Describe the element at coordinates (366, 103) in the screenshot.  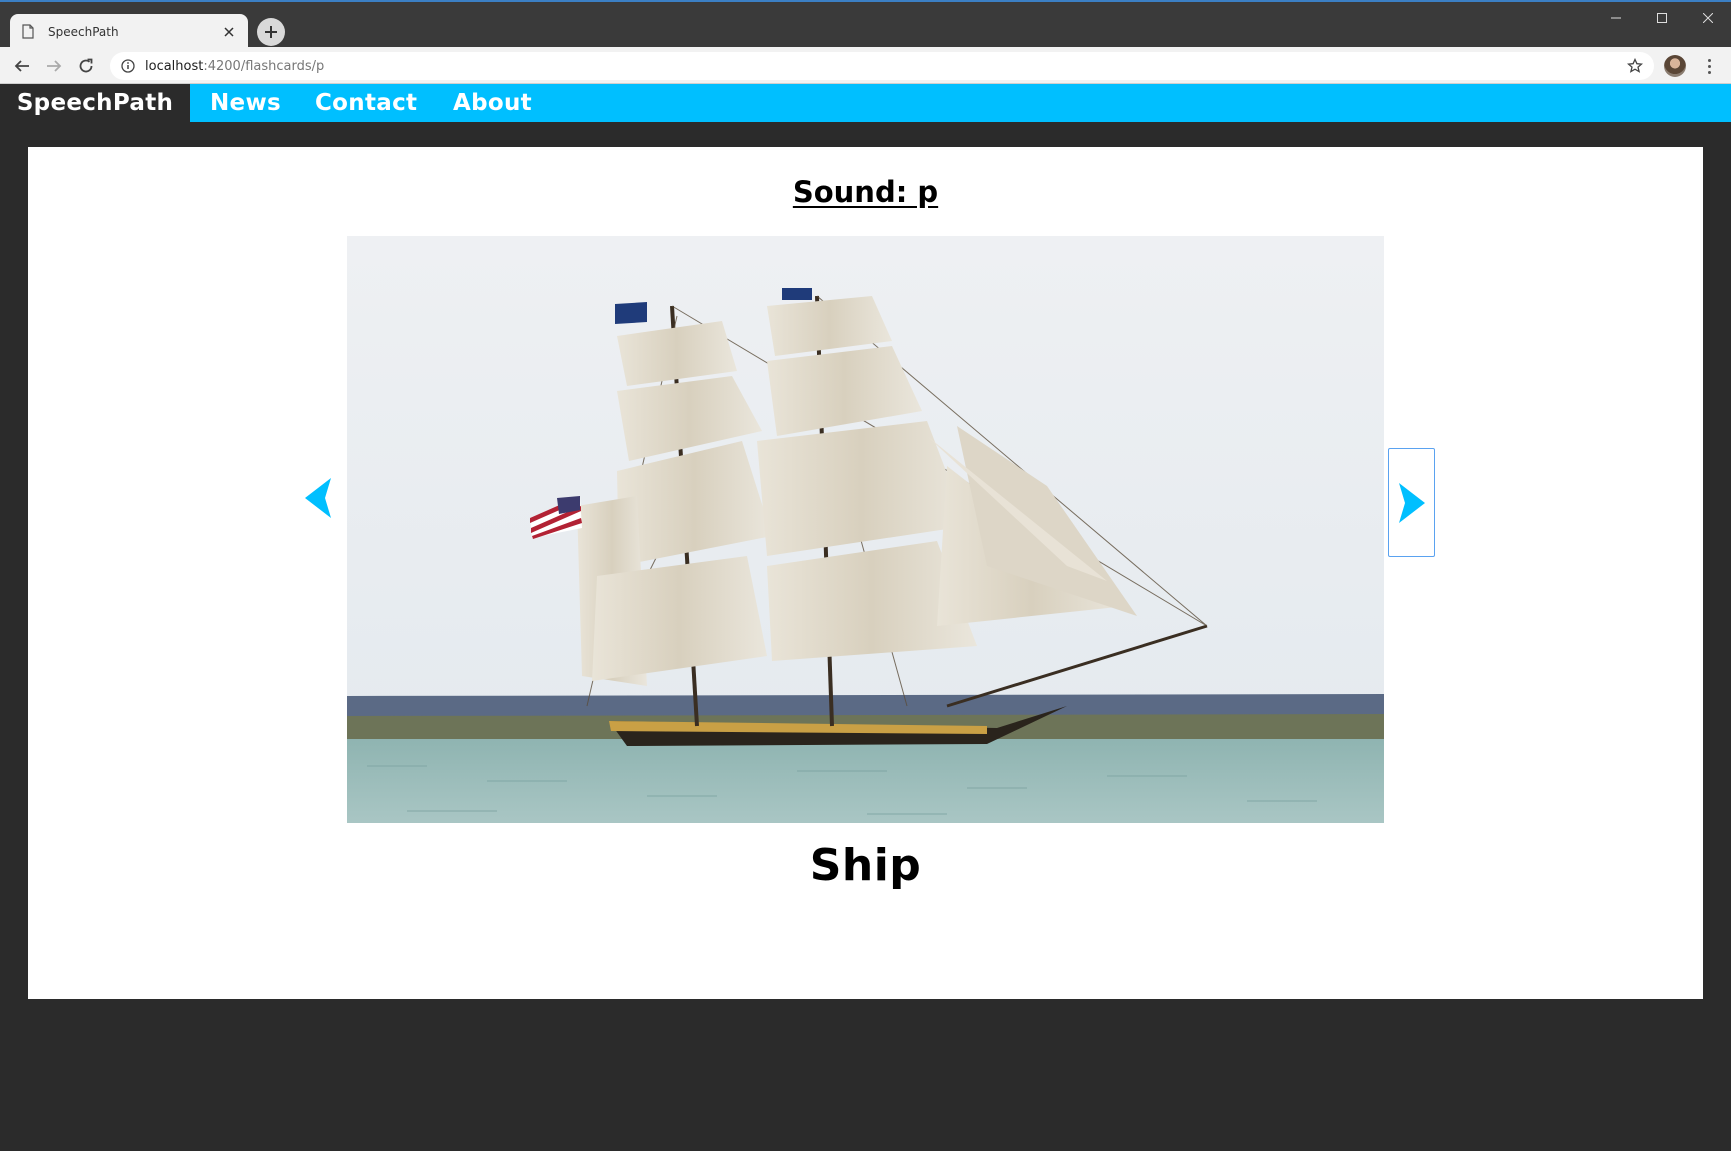
I see `nav-link-contact: Contact` at that location.